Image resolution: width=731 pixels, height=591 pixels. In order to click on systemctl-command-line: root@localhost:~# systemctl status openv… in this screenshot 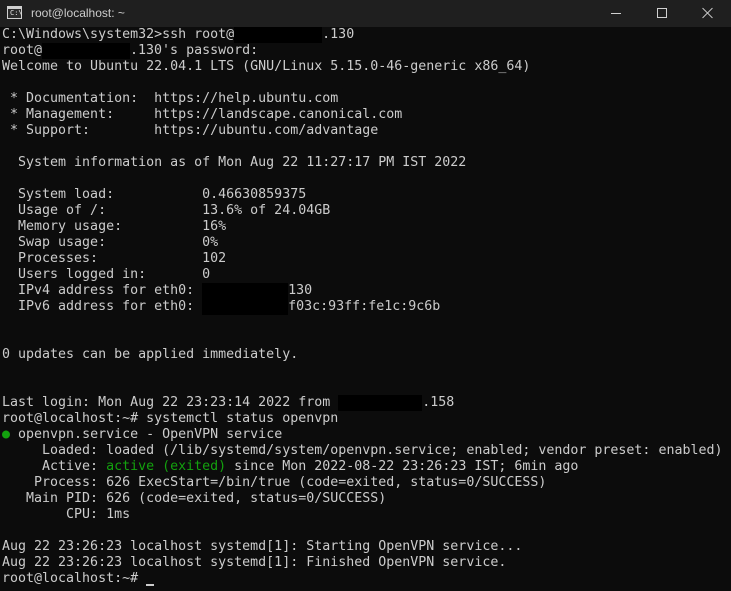, I will do `click(170, 418)`.